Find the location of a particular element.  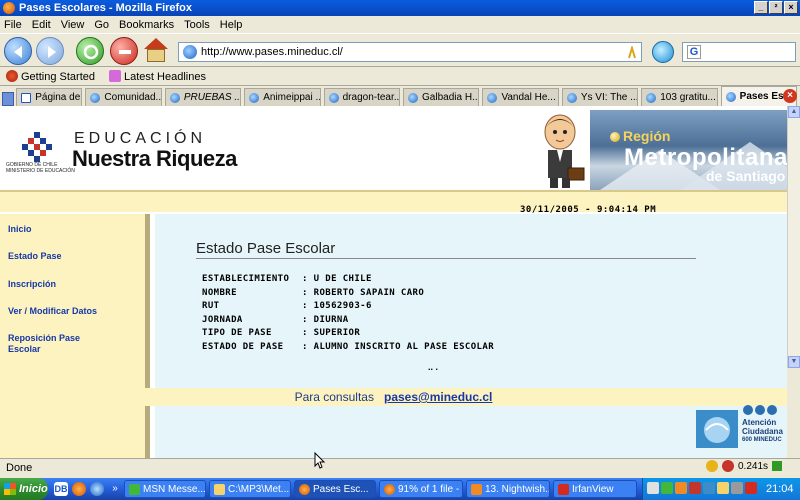

menu-go: Go is located at coordinates (101, 25).